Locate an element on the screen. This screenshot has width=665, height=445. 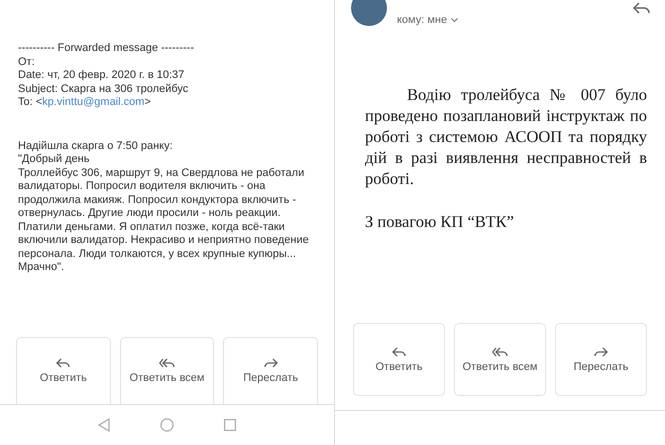
header-line: Date: чт, 20 февр. 2020 г. в 10:37 is located at coordinates (102, 75).